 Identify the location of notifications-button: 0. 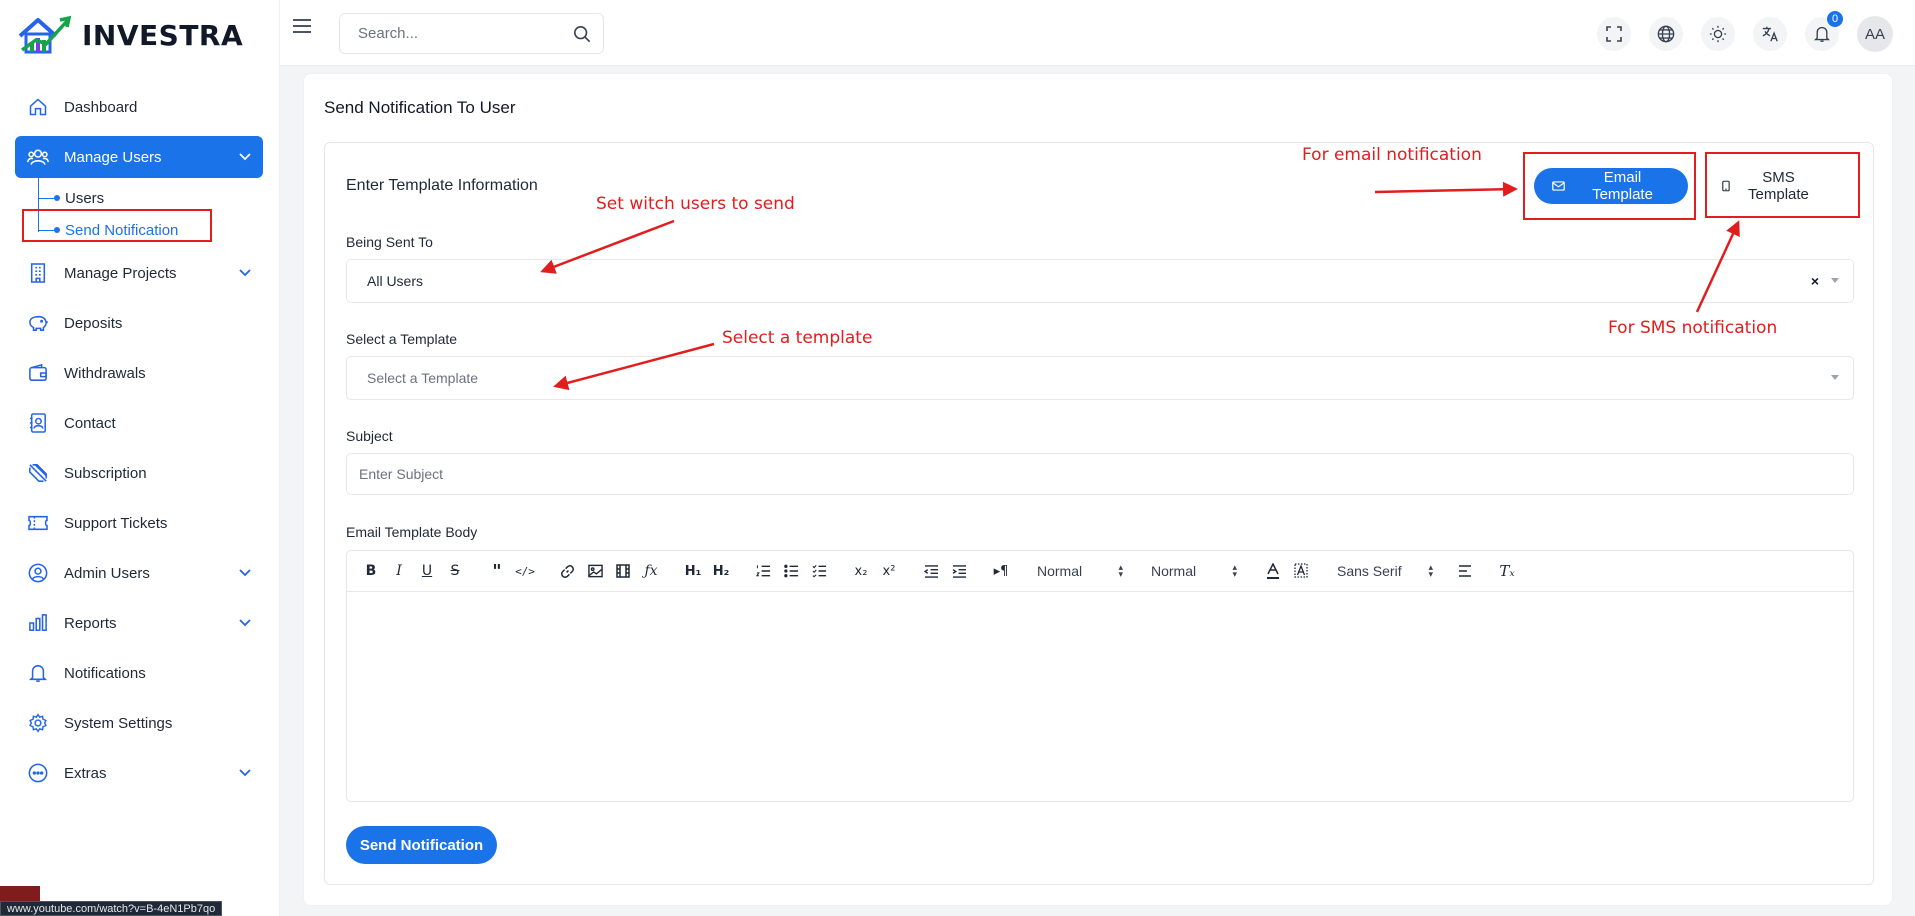
(1824, 31).